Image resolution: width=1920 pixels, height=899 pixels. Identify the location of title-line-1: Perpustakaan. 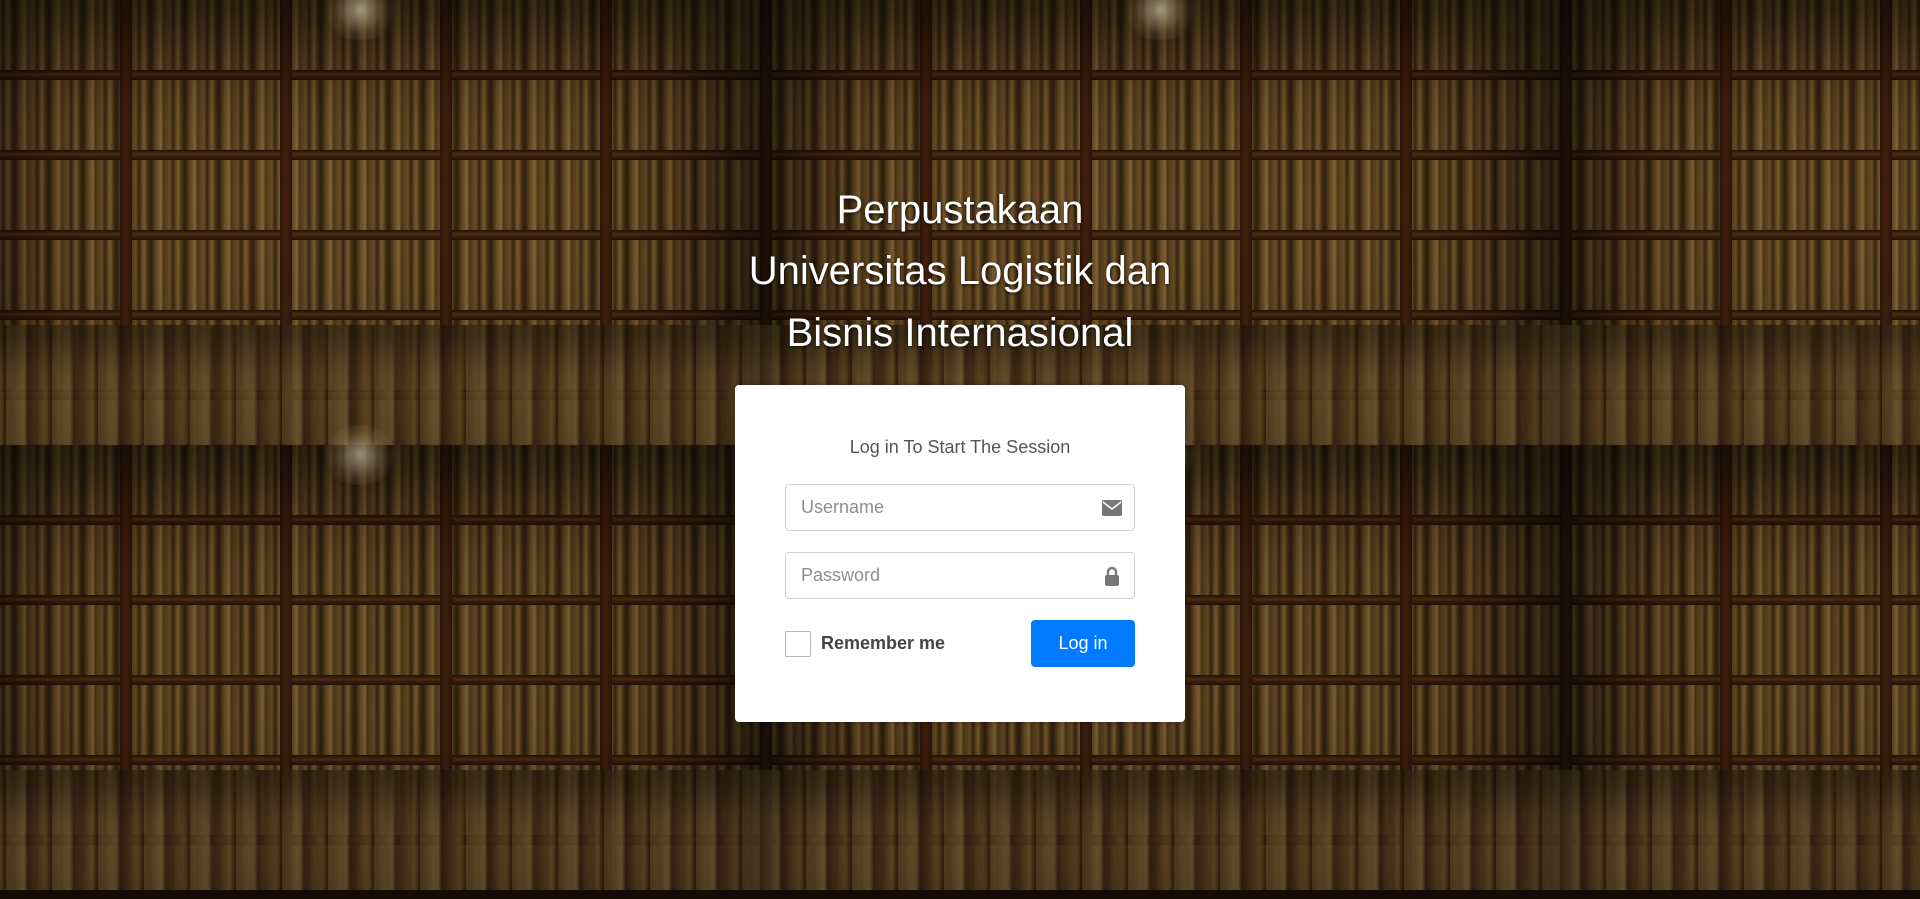
(960, 210).